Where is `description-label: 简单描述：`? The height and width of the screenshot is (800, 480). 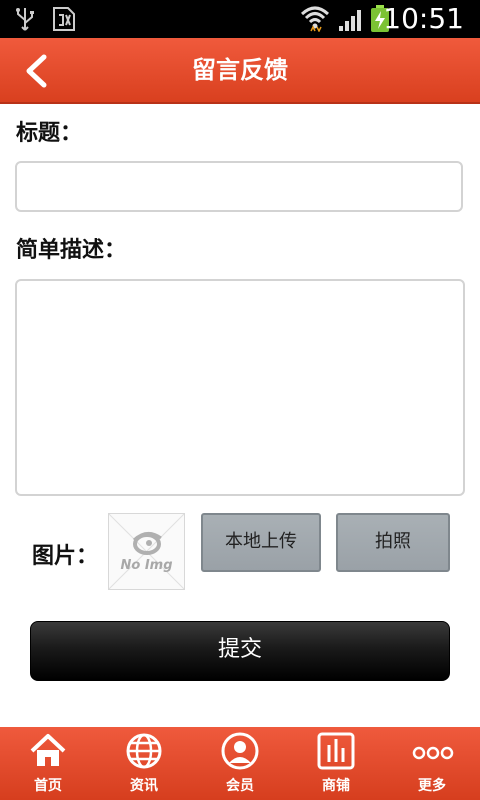 description-label: 简单描述： is located at coordinates (71, 250).